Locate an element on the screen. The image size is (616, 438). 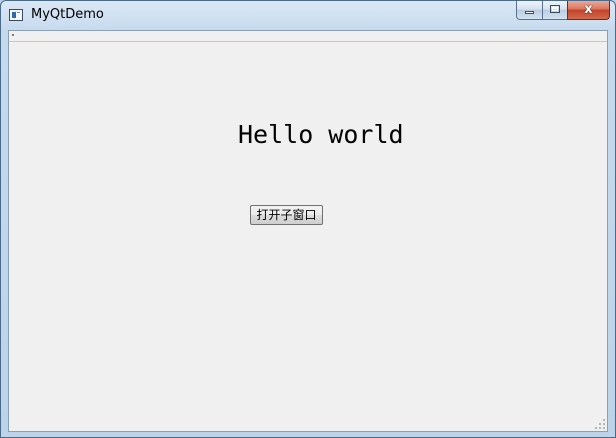
menu-bar is located at coordinates (308, 36).